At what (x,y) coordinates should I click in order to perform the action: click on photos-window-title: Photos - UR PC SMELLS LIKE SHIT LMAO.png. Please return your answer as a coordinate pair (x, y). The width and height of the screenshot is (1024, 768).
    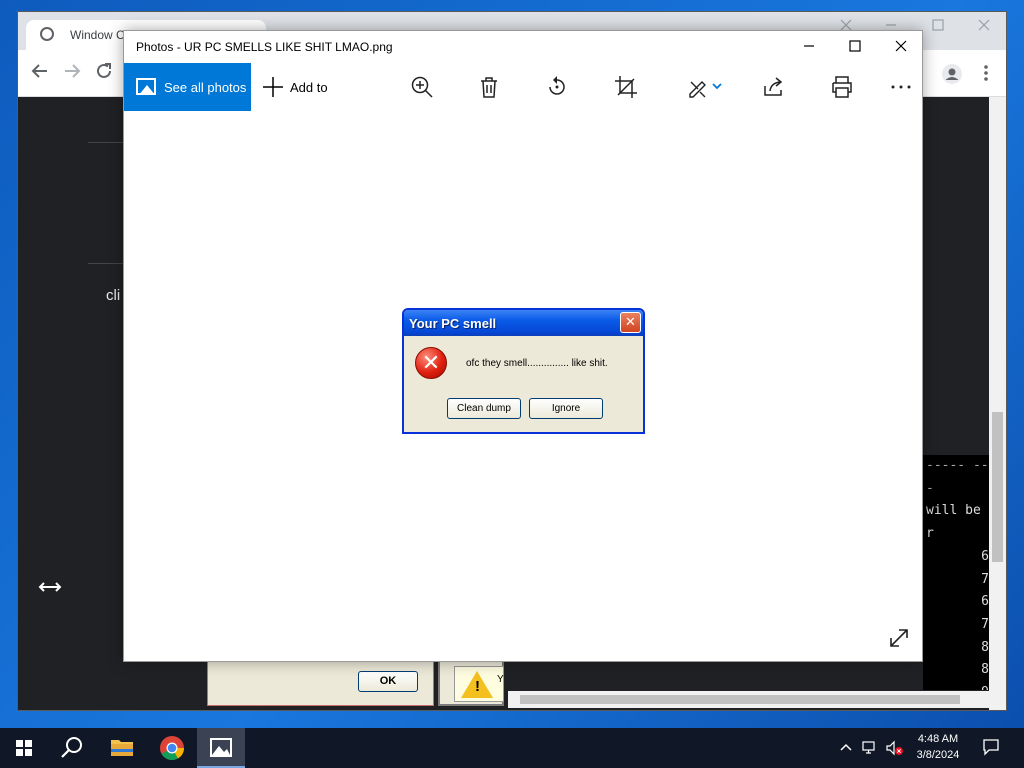
    Looking at the image, I should click on (264, 47).